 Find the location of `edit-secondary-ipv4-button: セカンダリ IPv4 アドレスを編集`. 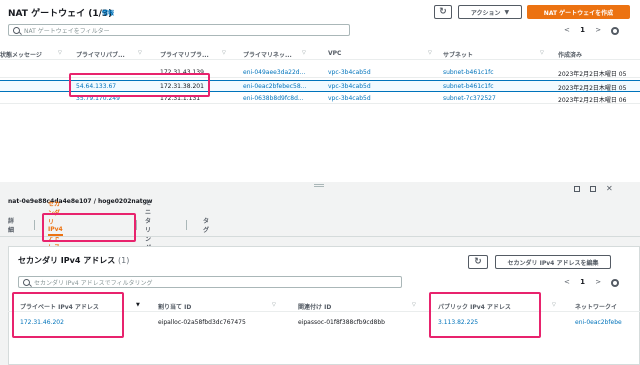

edit-secondary-ipv4-button: セカンダリ IPv4 アドレスを編集 is located at coordinates (553, 262).